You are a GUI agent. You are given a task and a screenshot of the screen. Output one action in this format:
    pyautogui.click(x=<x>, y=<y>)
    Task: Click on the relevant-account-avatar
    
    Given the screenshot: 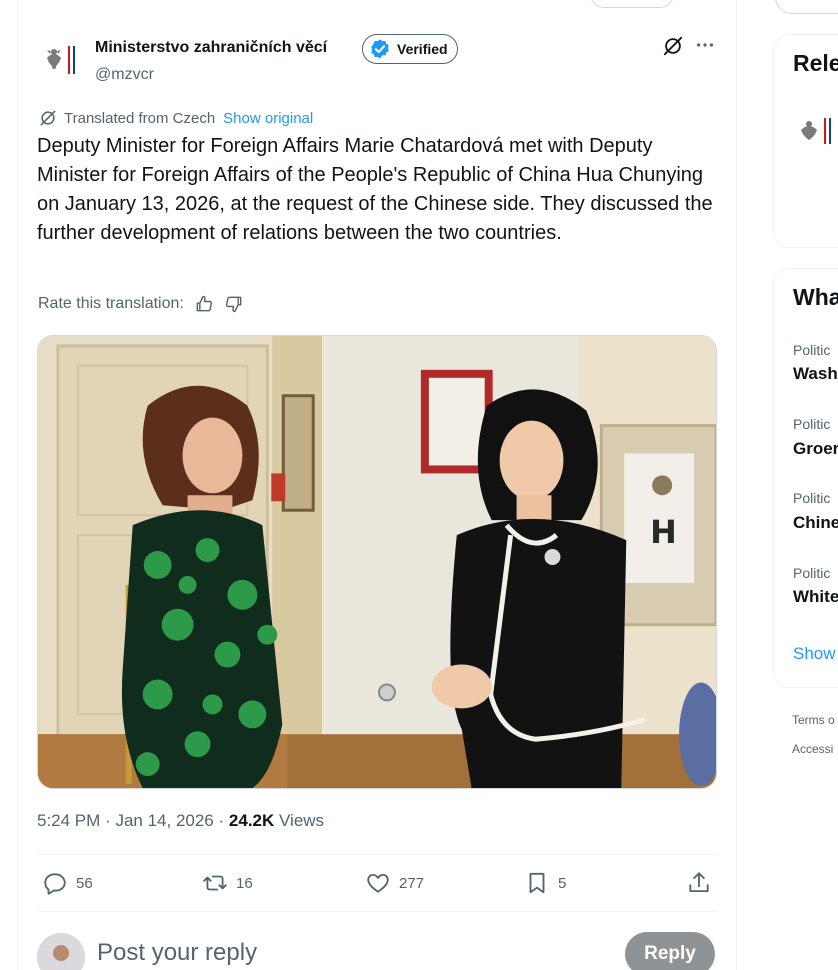 What is the action you would take?
    pyautogui.click(x=818, y=131)
    